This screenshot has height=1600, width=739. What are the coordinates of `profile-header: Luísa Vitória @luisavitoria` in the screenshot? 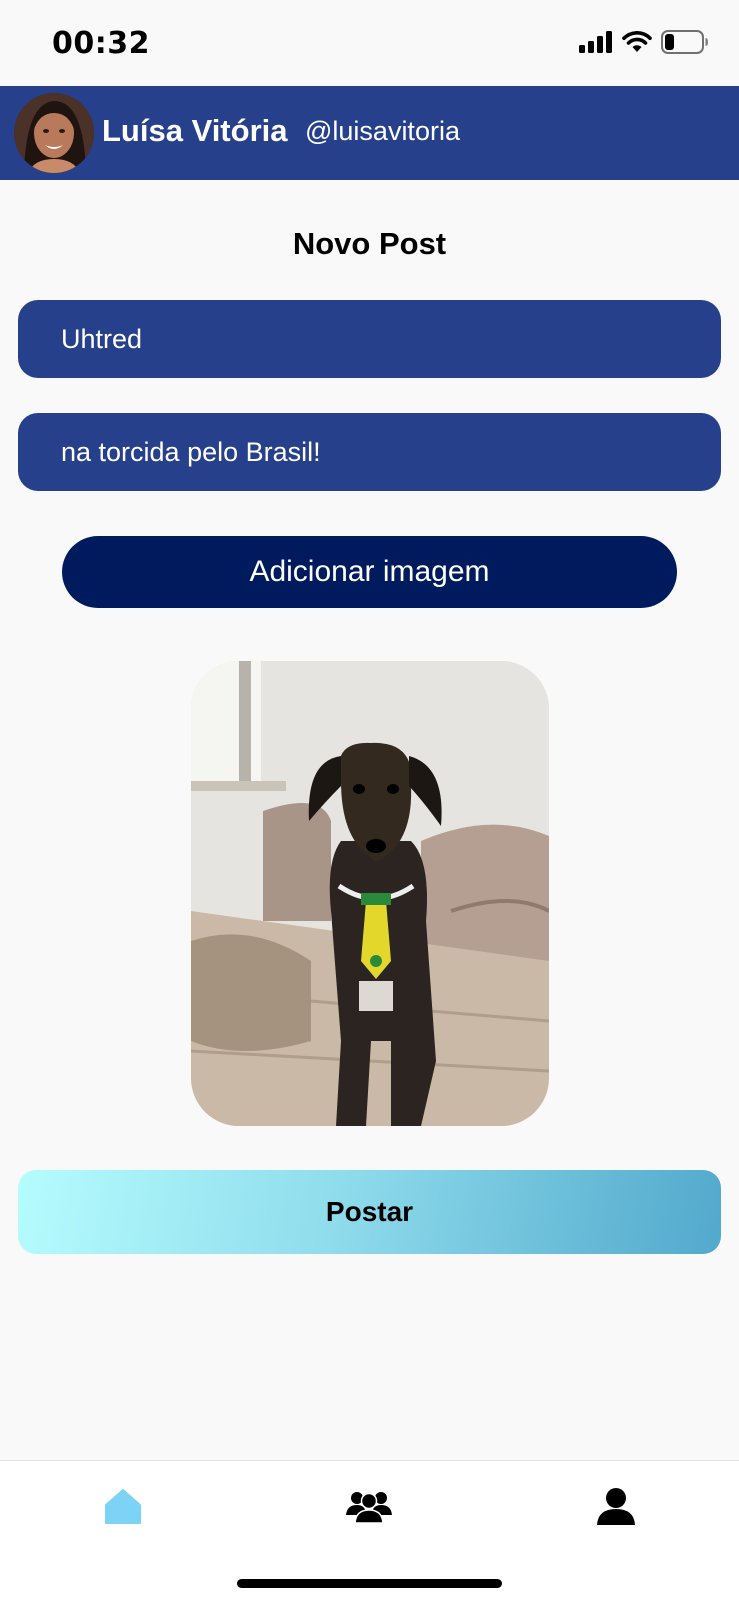 It's located at (369, 133).